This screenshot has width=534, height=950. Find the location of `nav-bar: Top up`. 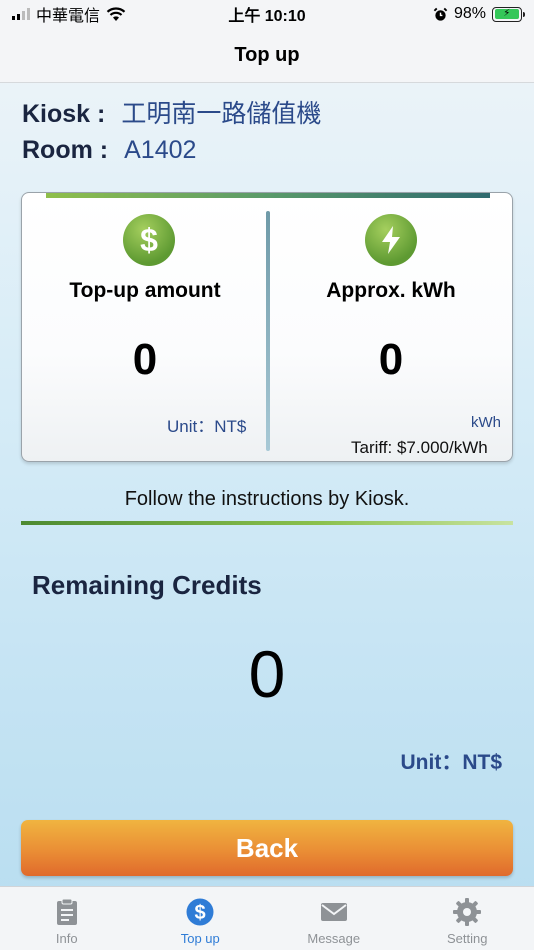

nav-bar: Top up is located at coordinates (267, 55).